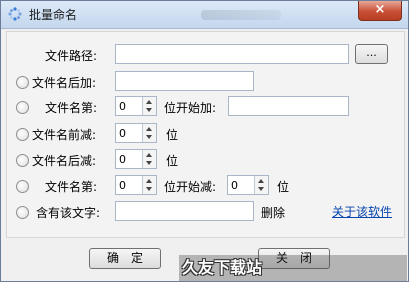 This screenshot has width=409, height=282. What do you see at coordinates (184, 211) in the screenshot?
I see `contains-text-input` at bounding box center [184, 211].